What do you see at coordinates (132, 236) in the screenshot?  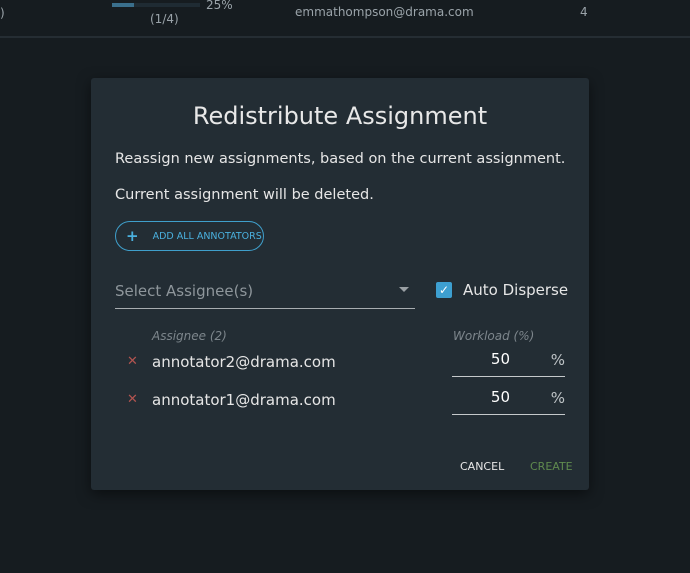 I see `plus-icon: +` at bounding box center [132, 236].